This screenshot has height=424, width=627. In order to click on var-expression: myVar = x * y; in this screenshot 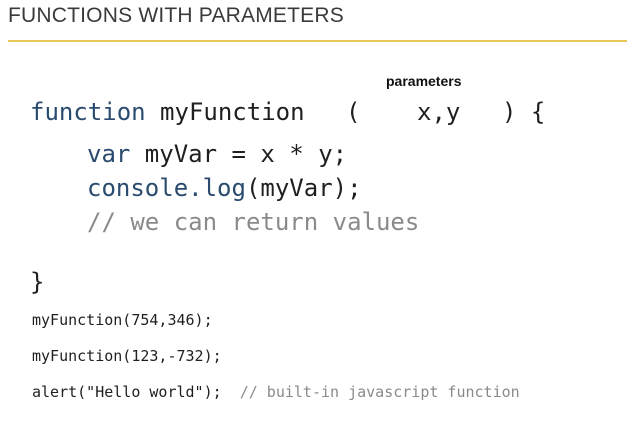, I will do `click(239, 154)`.